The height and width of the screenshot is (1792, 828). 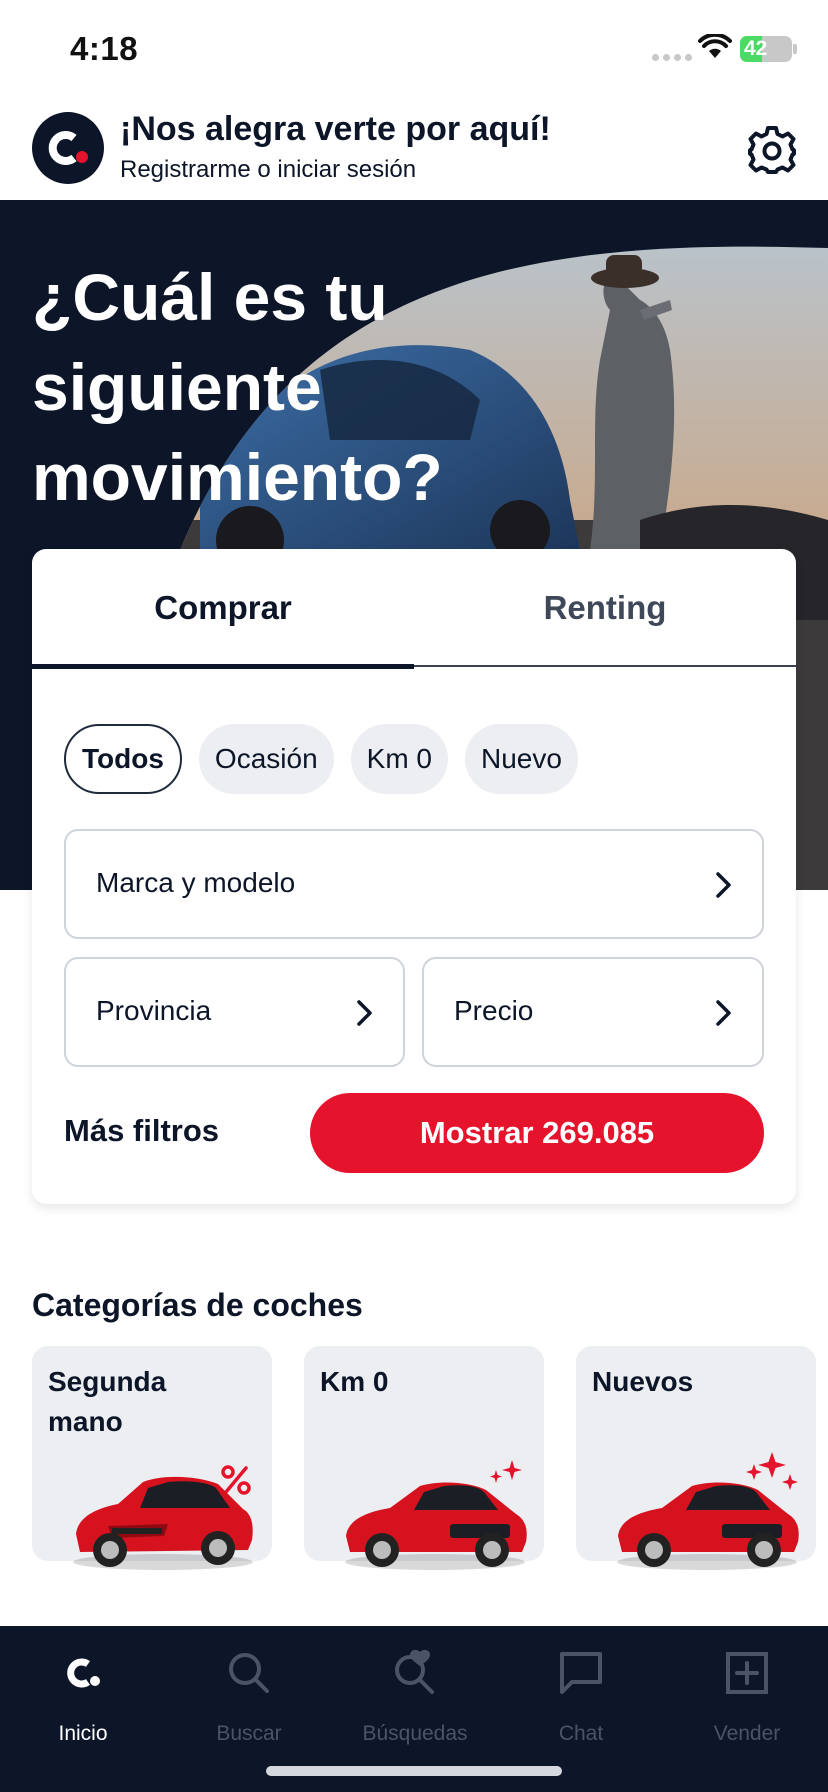 What do you see at coordinates (414, 1771) in the screenshot?
I see `home-indicator` at bounding box center [414, 1771].